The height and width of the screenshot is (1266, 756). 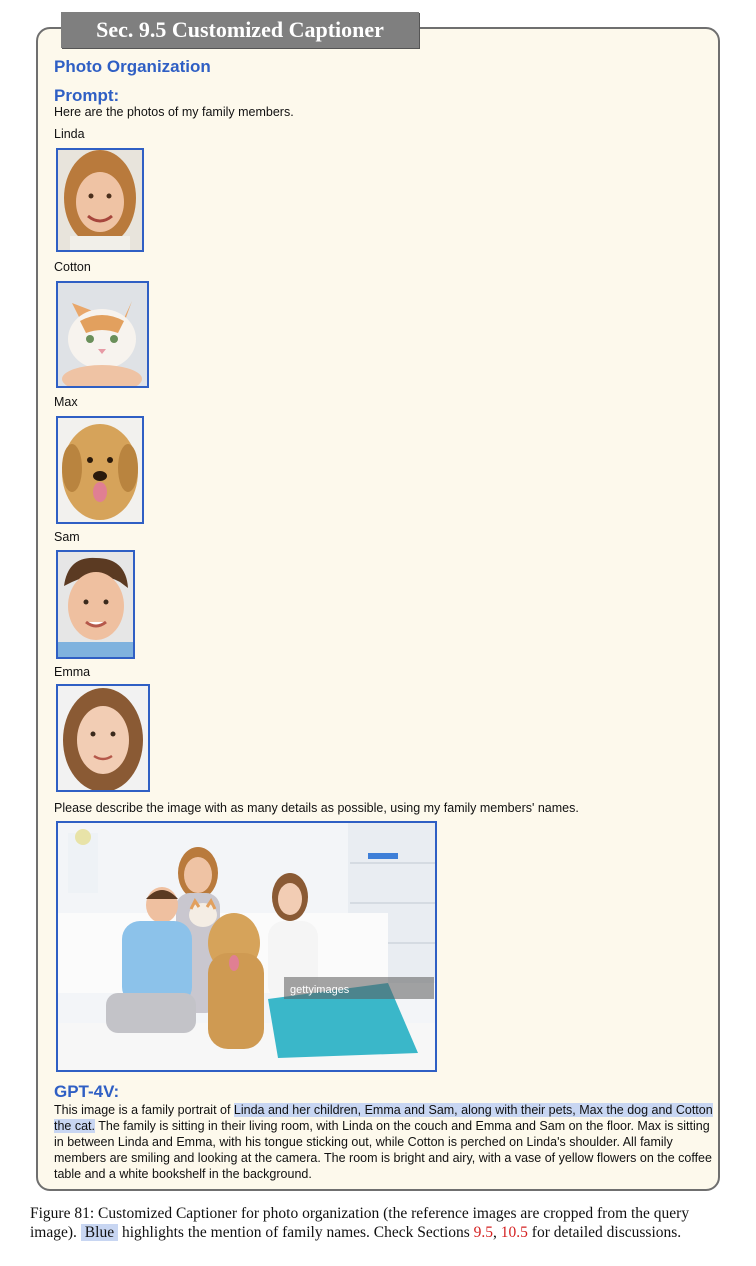 I want to click on response-plain-1: This image is a family portrait of, so click(x=144, y=1110).